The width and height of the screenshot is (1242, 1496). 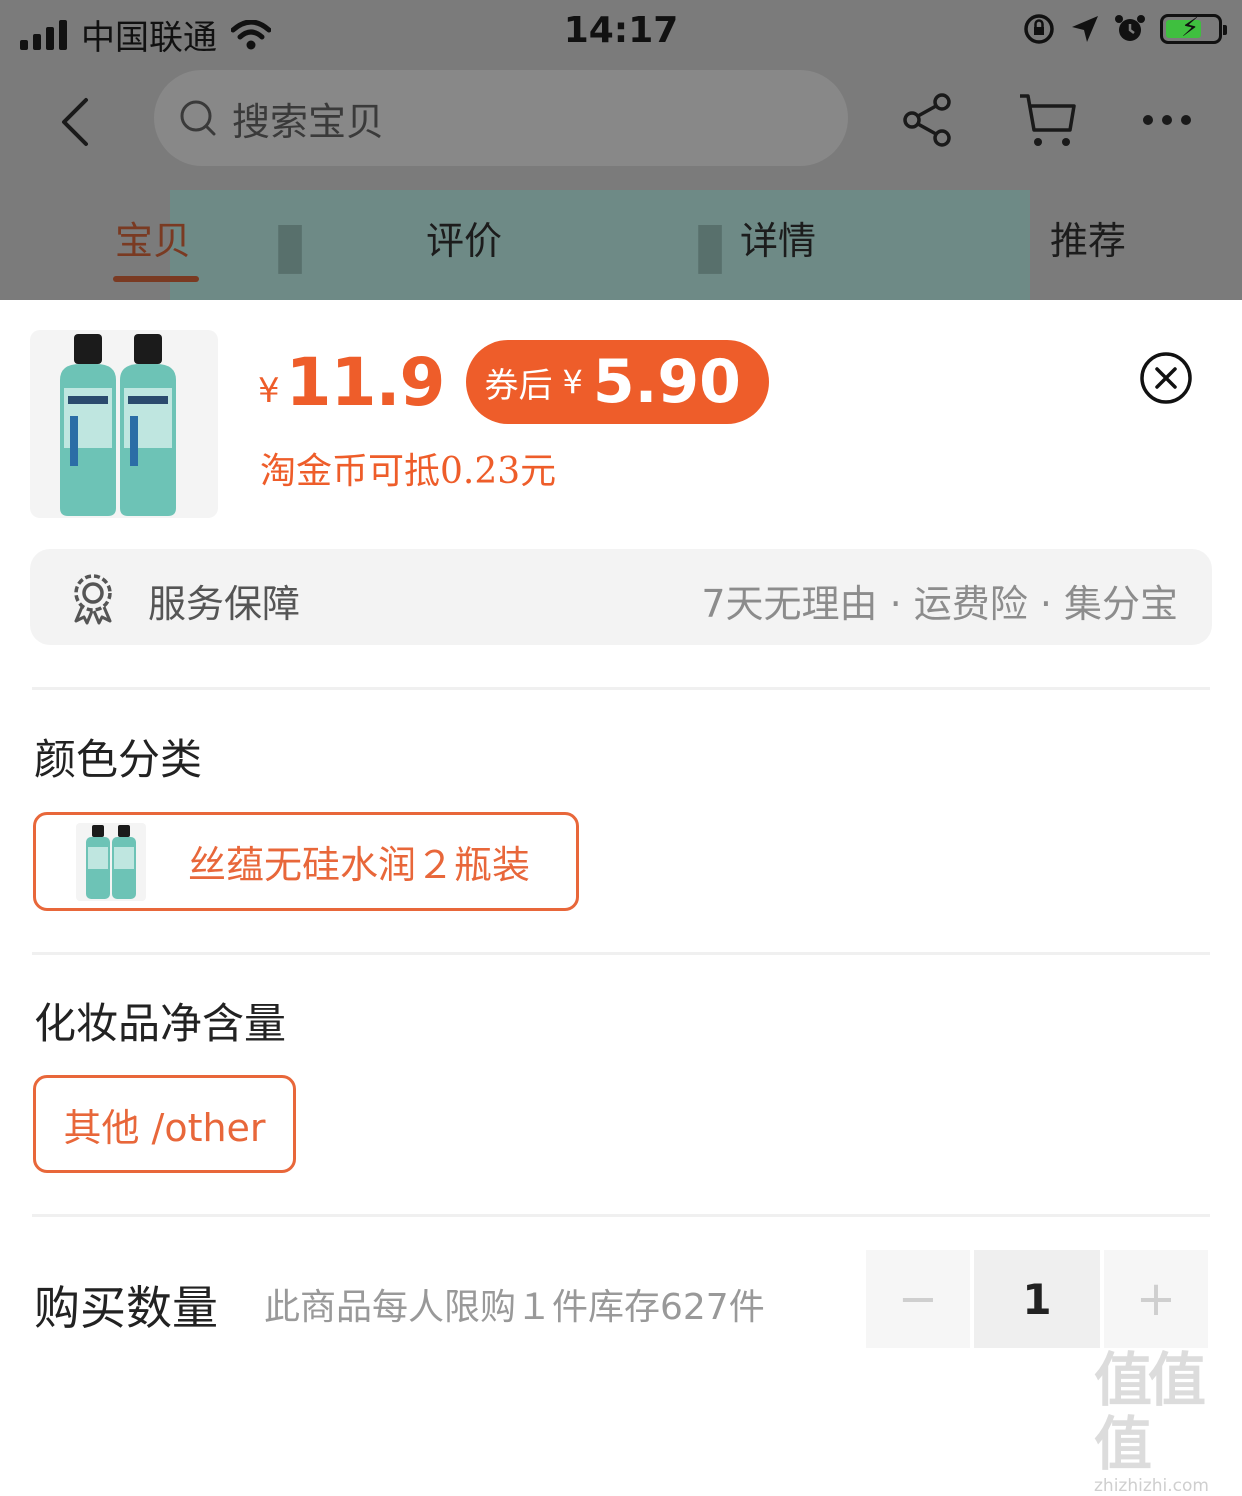 I want to click on location-arrow-icon, so click(x=1085, y=29).